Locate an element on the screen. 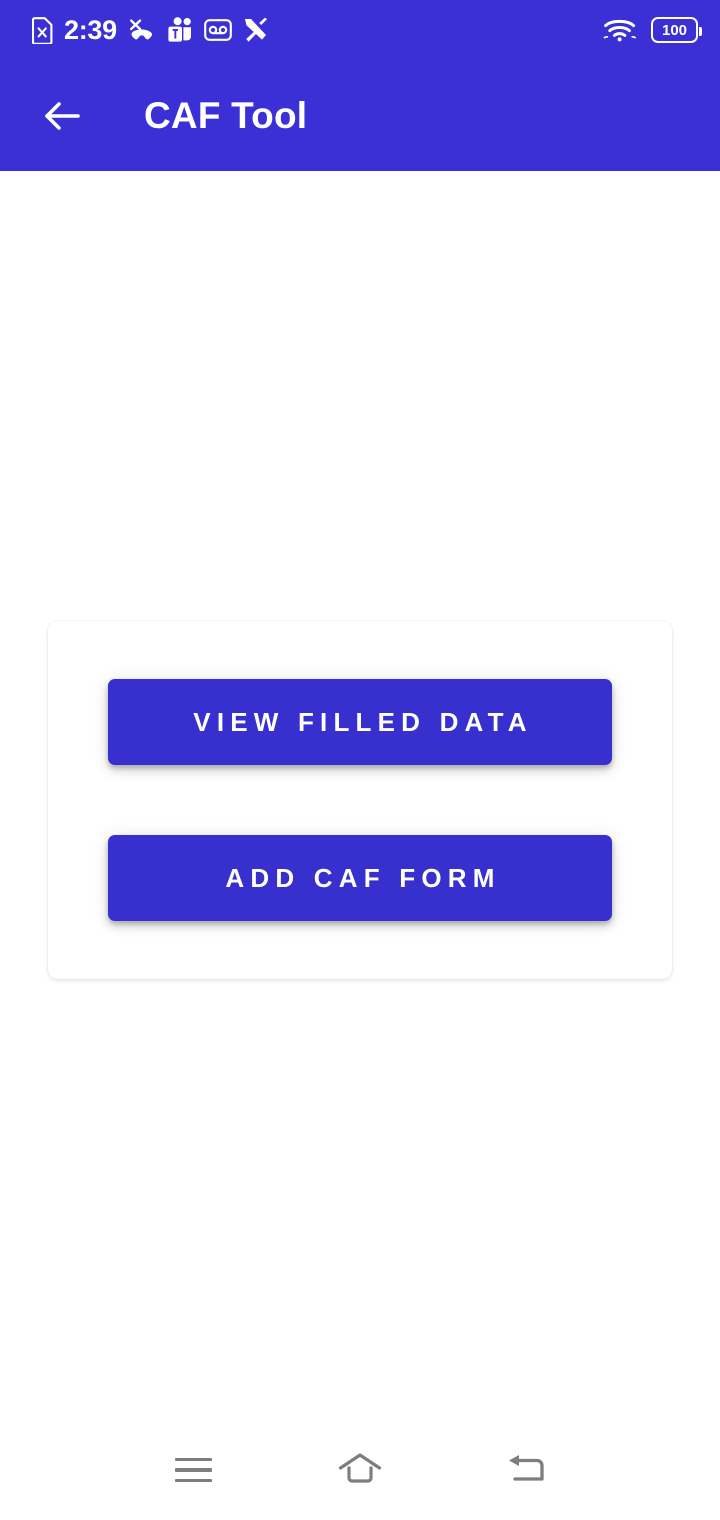 The height and width of the screenshot is (1520, 720). app-bar-back-button is located at coordinates (62, 116).